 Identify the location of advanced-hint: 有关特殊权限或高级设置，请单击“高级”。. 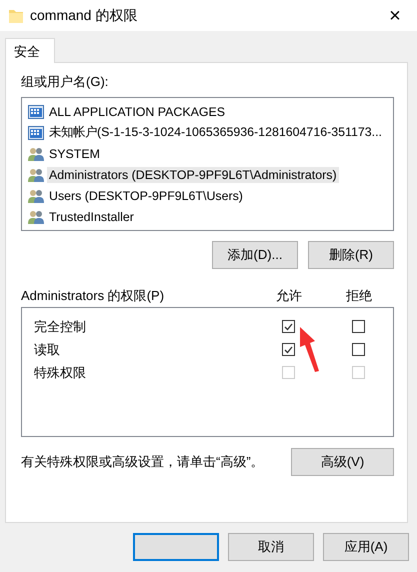
(142, 462).